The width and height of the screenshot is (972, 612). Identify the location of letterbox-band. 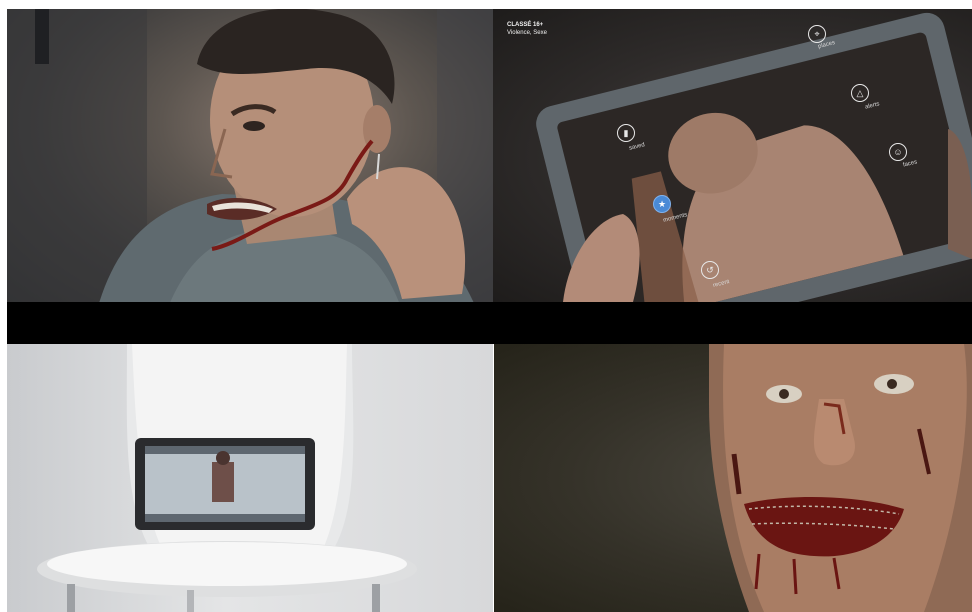
(489, 323).